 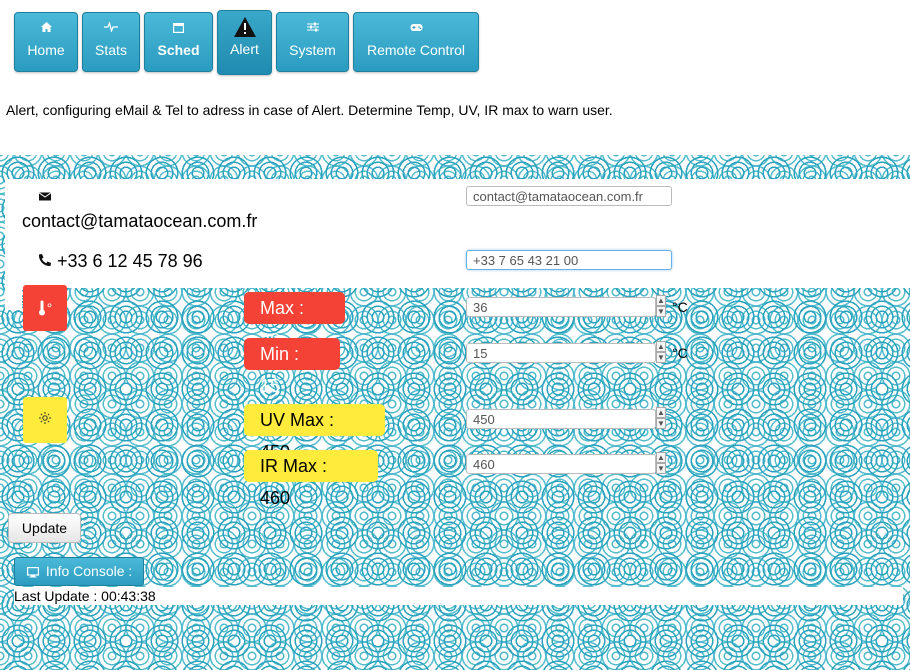 What do you see at coordinates (561, 419) in the screenshot?
I see `uv-max-input` at bounding box center [561, 419].